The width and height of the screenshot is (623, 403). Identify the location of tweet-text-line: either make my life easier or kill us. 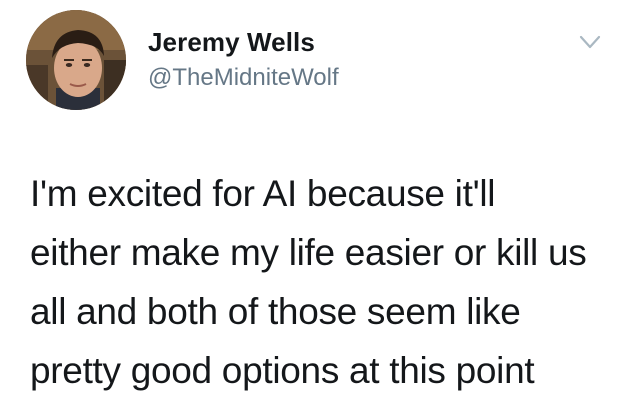
(308, 252).